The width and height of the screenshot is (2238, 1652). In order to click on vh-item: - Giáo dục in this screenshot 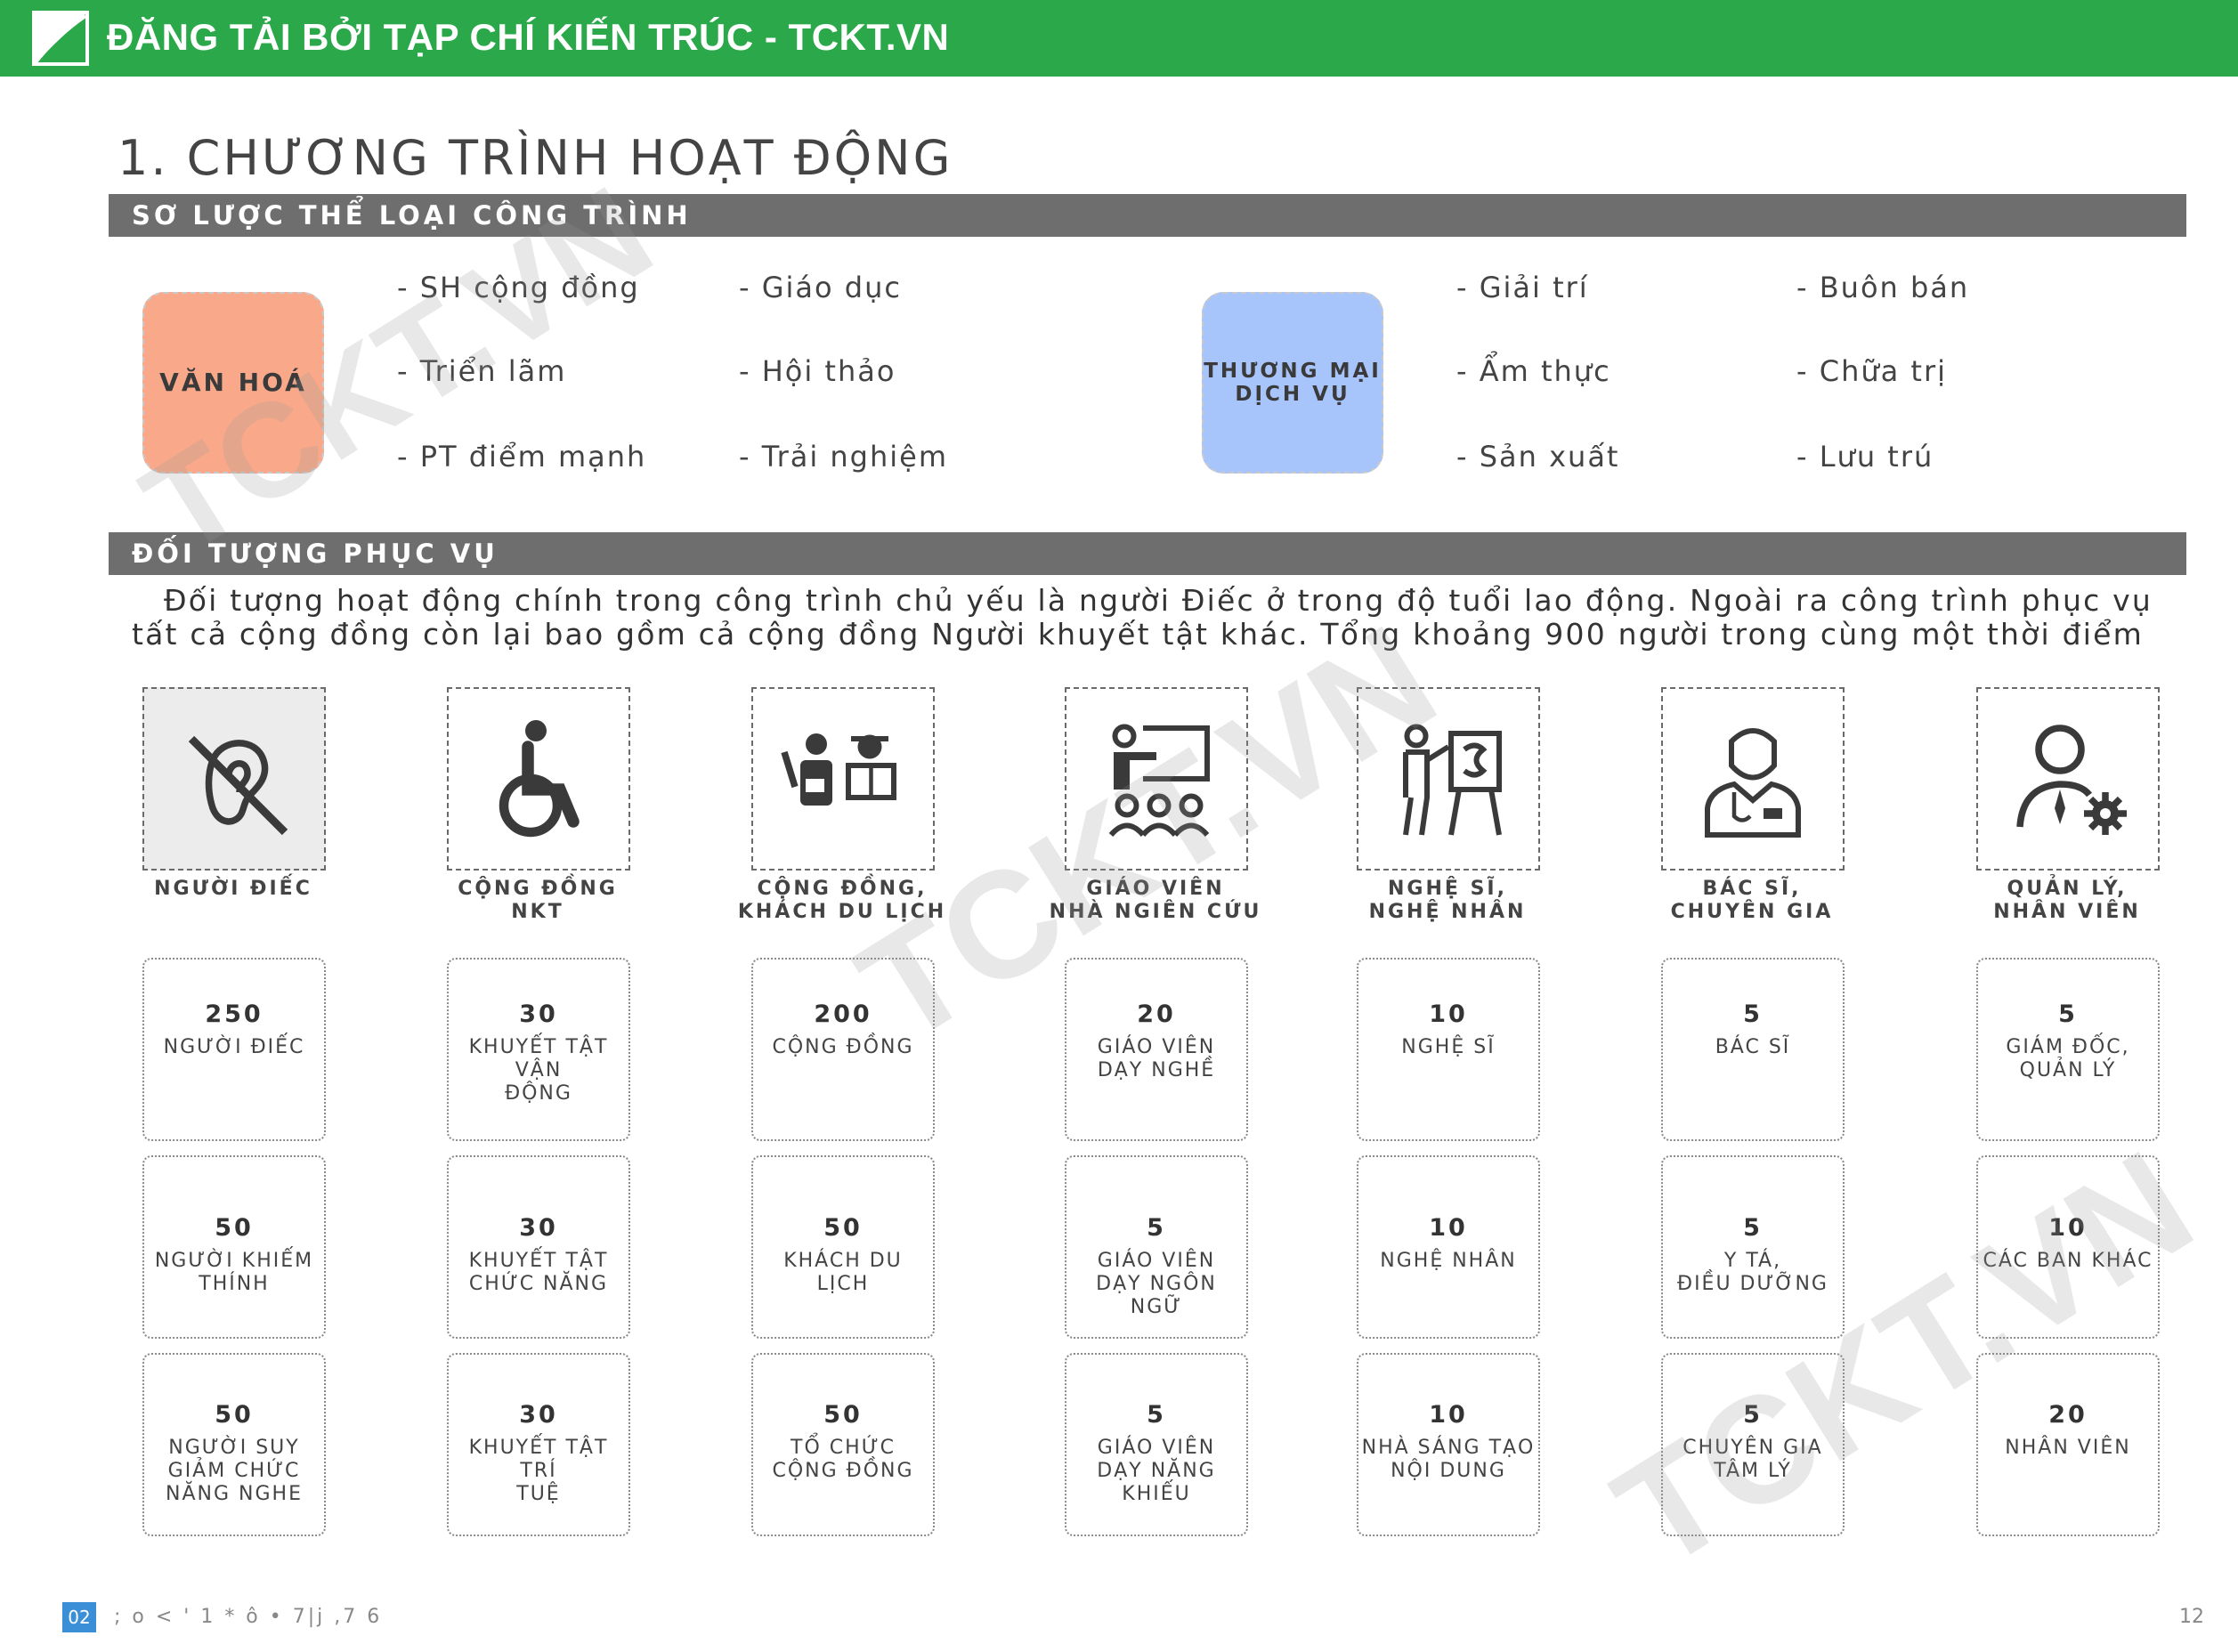, I will do `click(821, 287)`.